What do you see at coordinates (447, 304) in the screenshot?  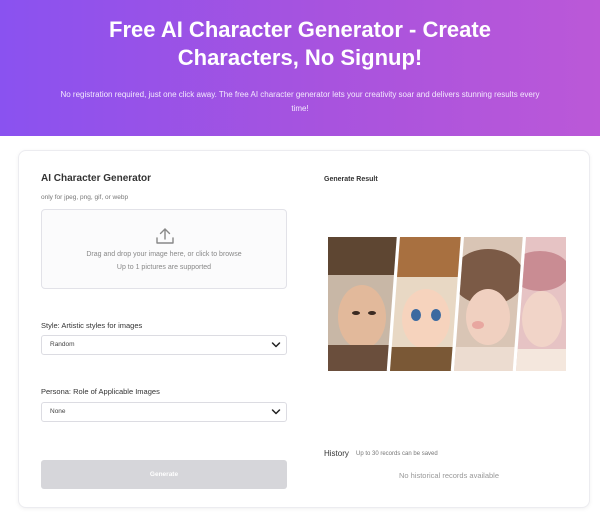 I see `result-sample-image` at bounding box center [447, 304].